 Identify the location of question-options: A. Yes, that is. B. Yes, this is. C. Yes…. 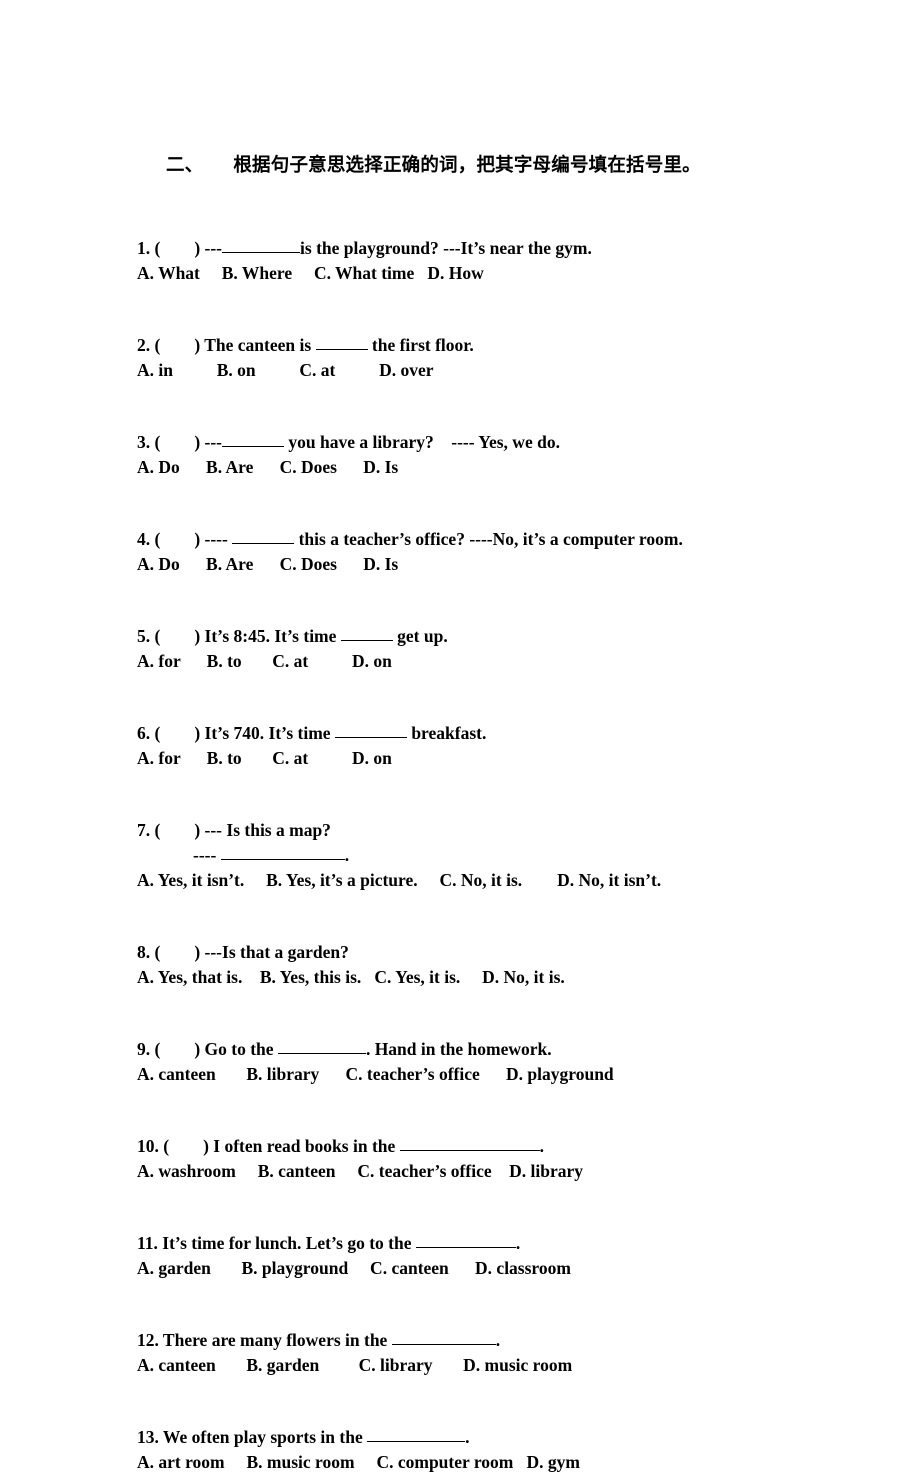
(507, 977).